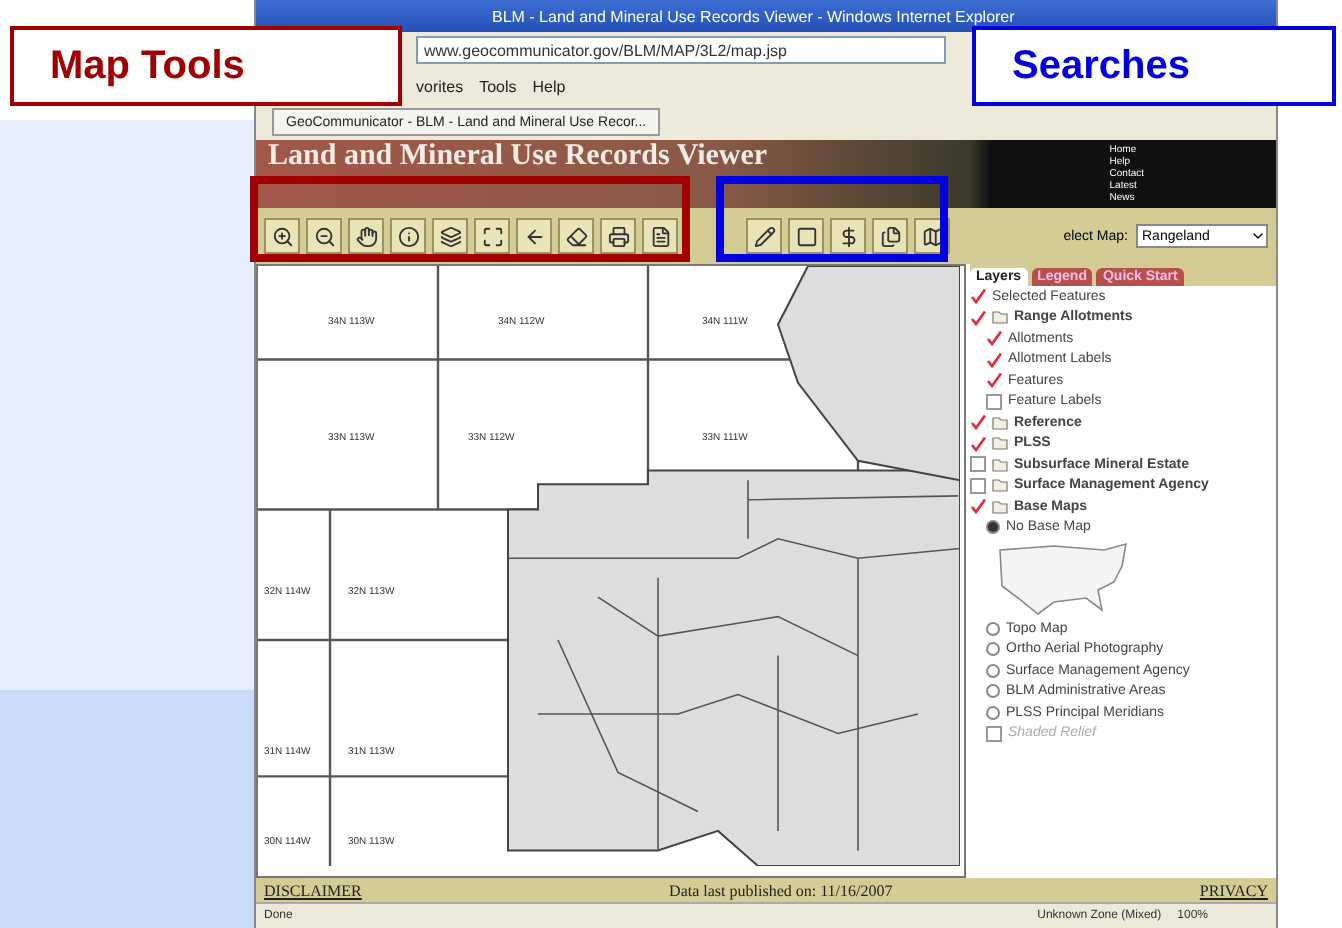 The image size is (1342, 928). I want to click on menu-item: vorites, so click(440, 86).